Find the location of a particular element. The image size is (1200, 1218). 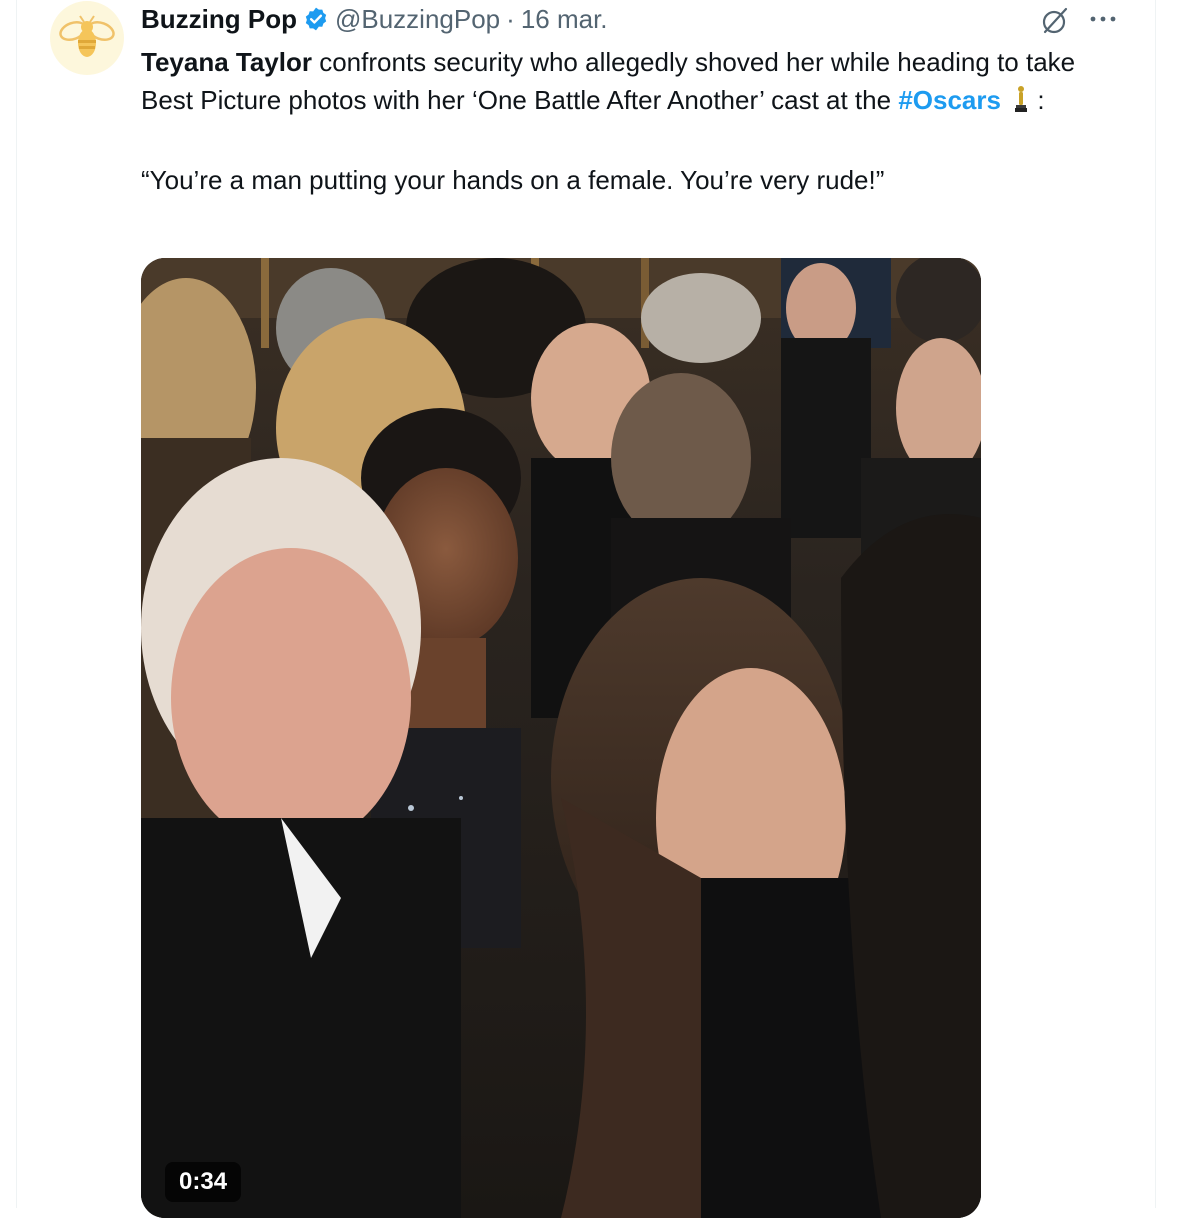

bee-logo-icon is located at coordinates (87, 36).